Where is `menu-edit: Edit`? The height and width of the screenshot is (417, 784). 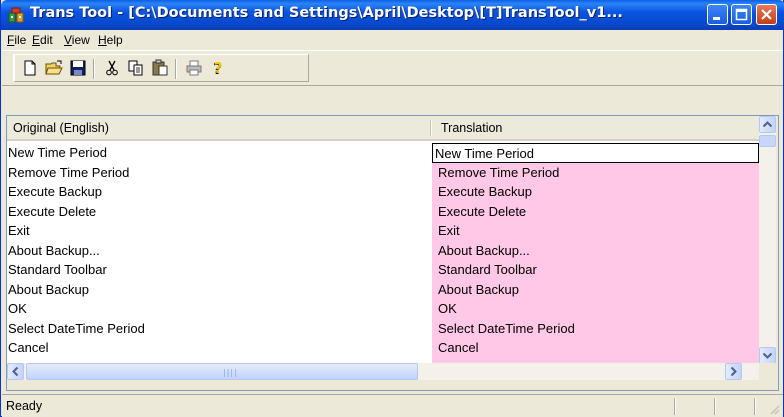
menu-edit: Edit is located at coordinates (42, 40).